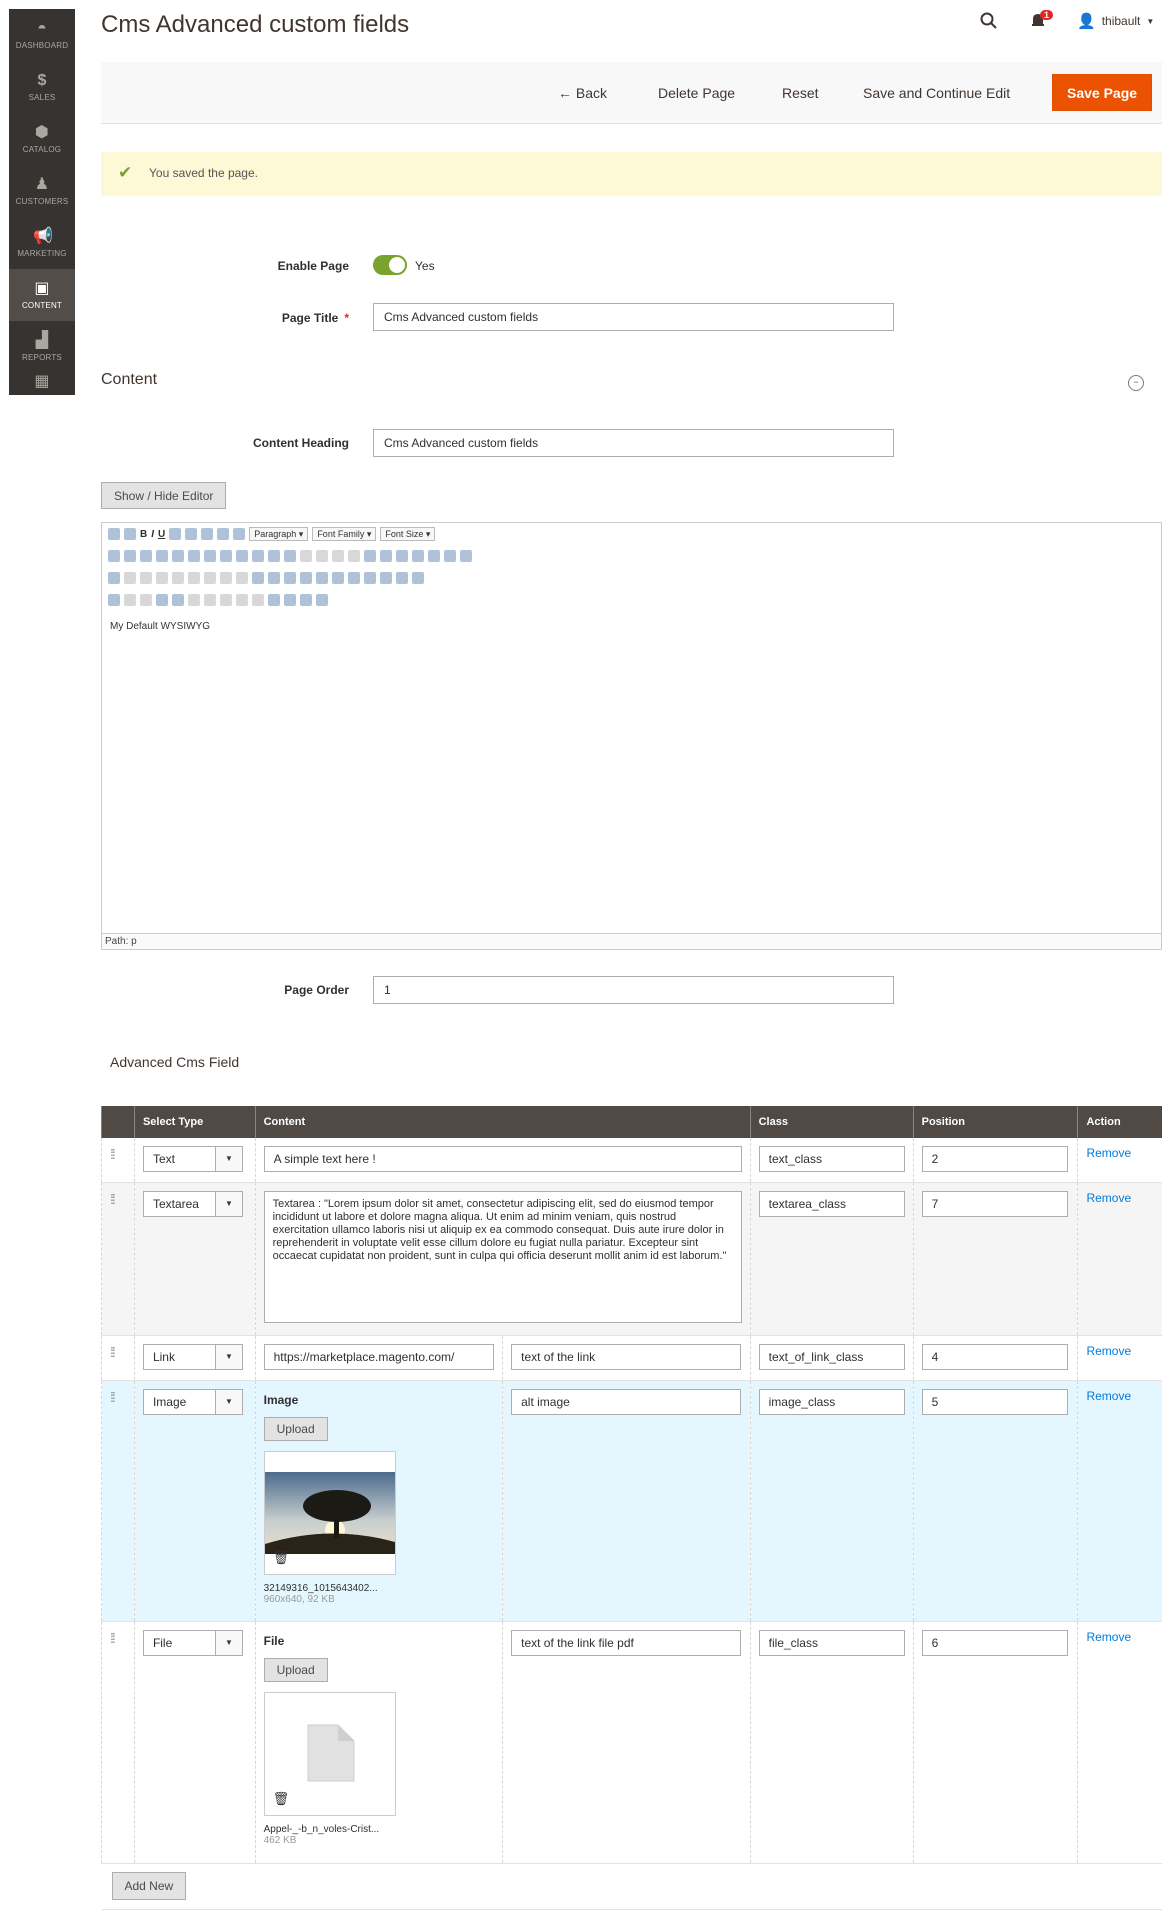  What do you see at coordinates (344, 534) in the screenshot?
I see `font-family-select: Font Family ▾` at bounding box center [344, 534].